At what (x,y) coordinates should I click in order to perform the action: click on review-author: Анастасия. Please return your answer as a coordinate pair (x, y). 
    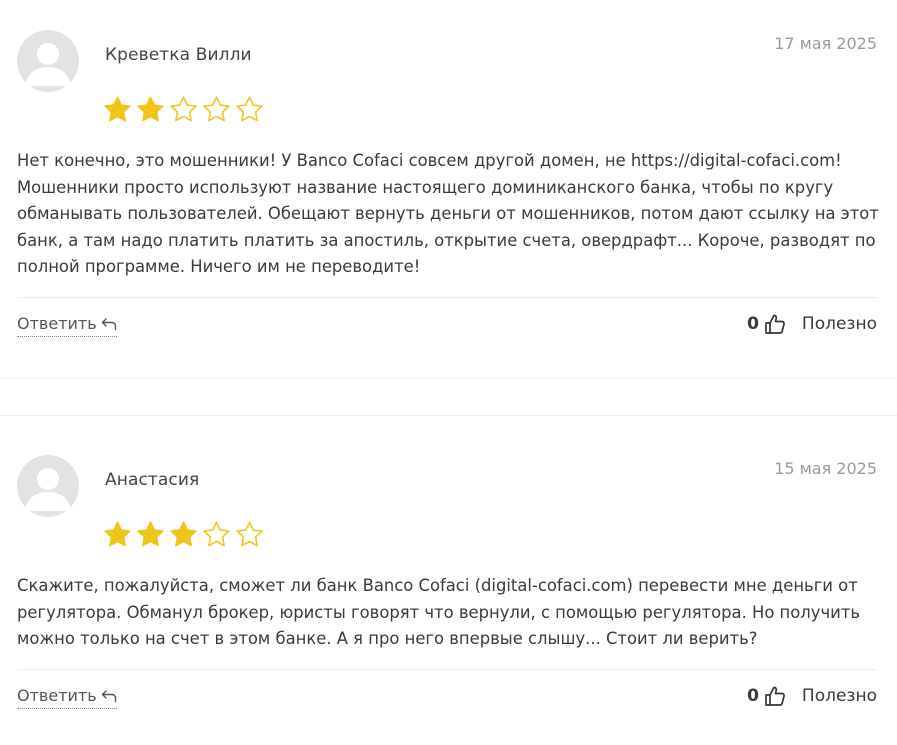
    Looking at the image, I should click on (152, 480).